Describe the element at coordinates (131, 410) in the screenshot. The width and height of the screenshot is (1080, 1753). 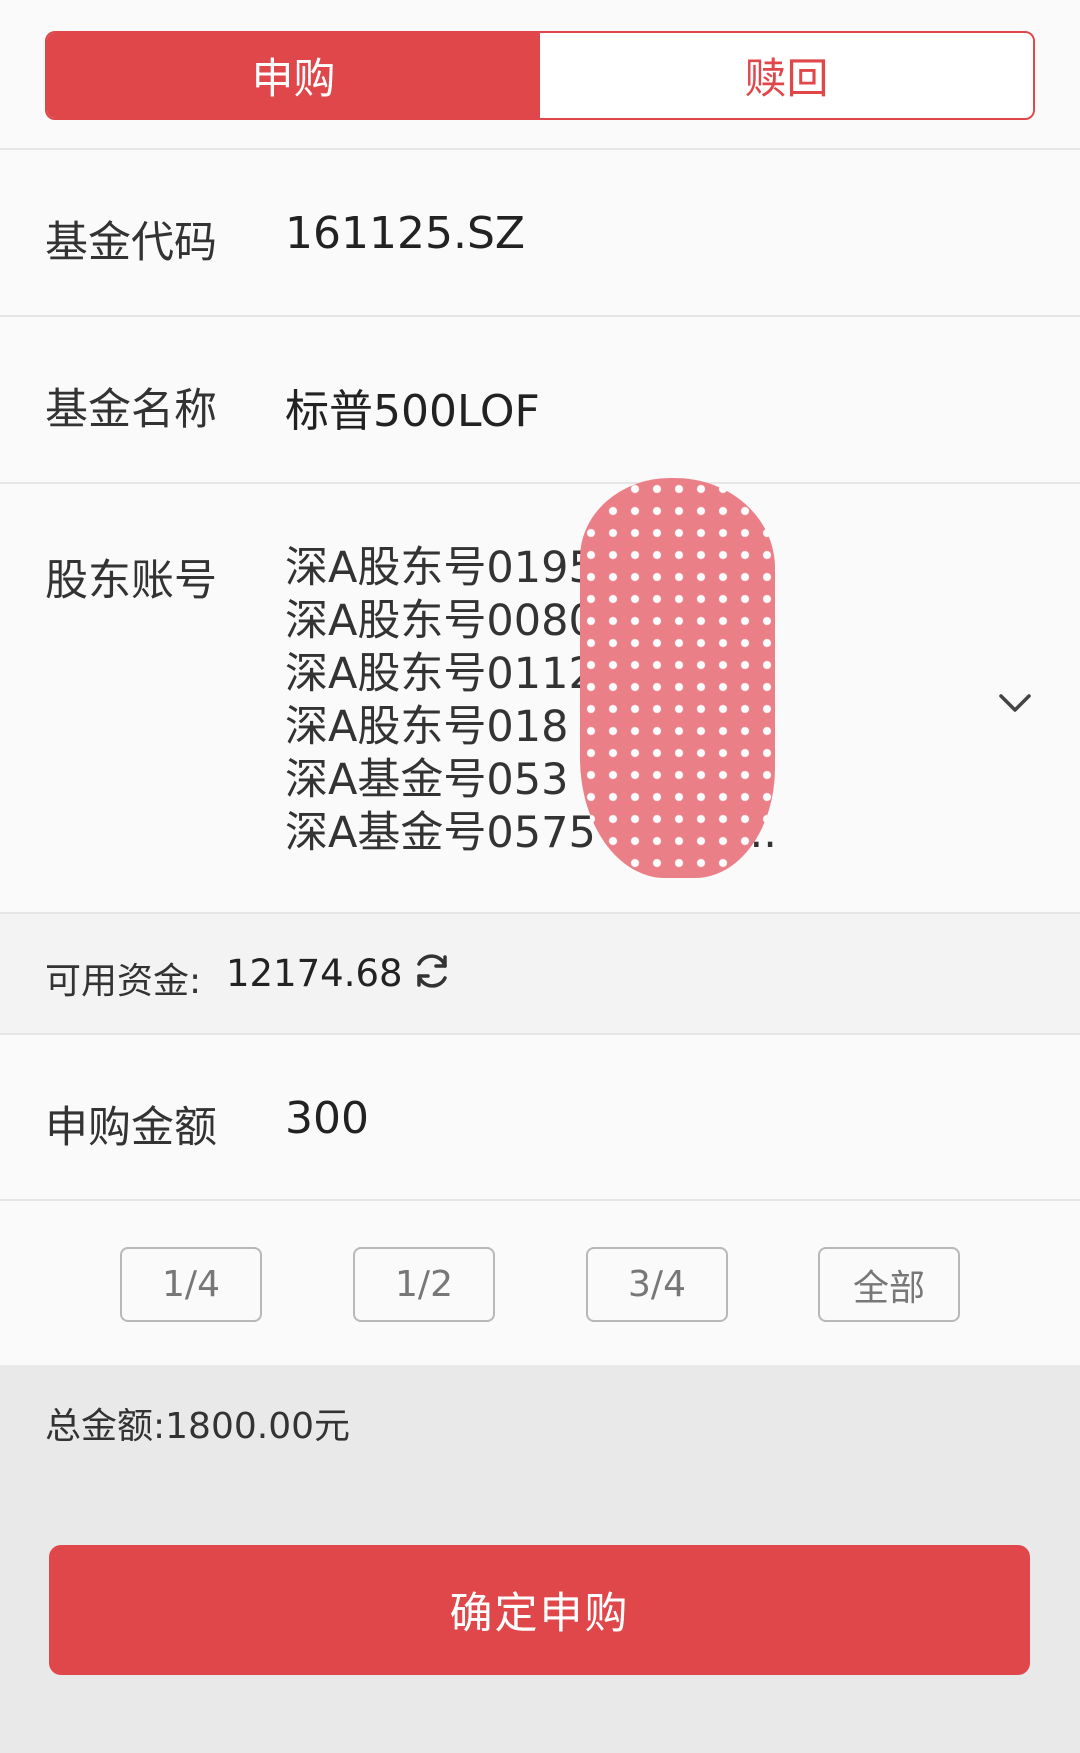
I see `fund-name-label: 基金名称` at that location.